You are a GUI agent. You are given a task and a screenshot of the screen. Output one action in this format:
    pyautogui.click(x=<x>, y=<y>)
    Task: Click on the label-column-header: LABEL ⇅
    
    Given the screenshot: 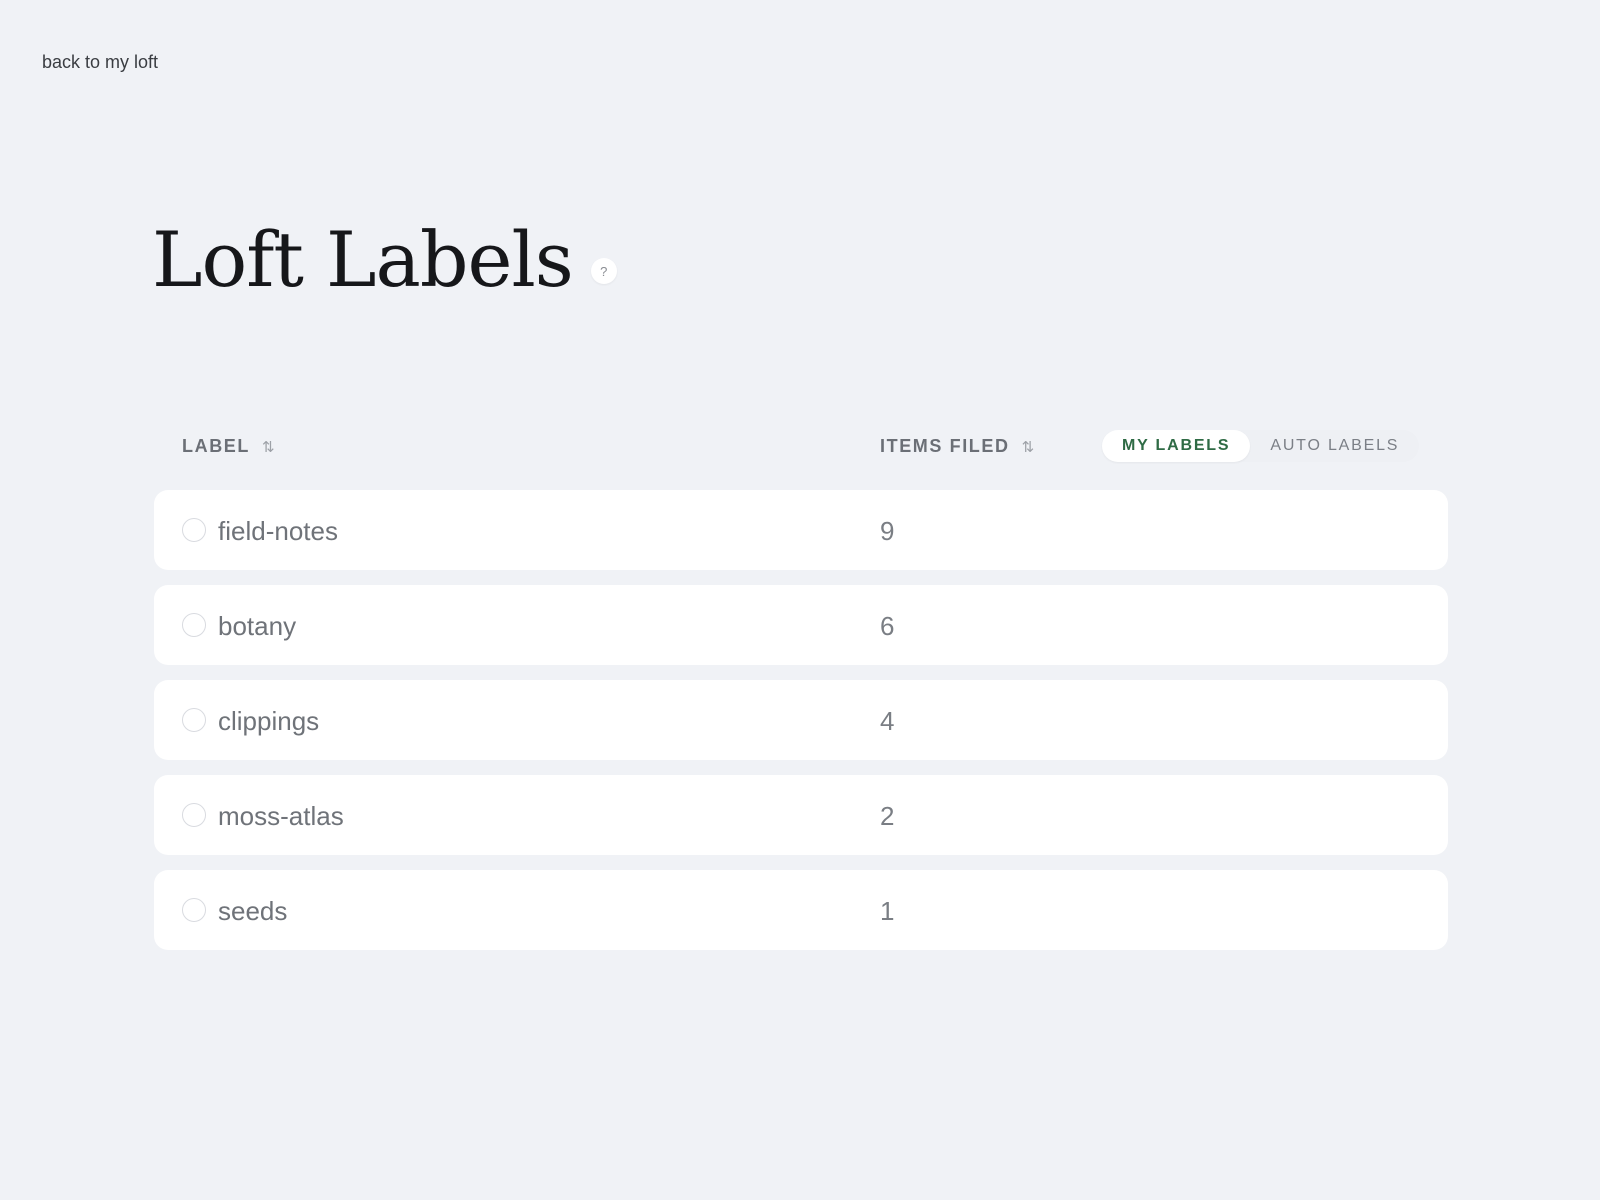 What is the action you would take?
    pyautogui.click(x=228, y=446)
    